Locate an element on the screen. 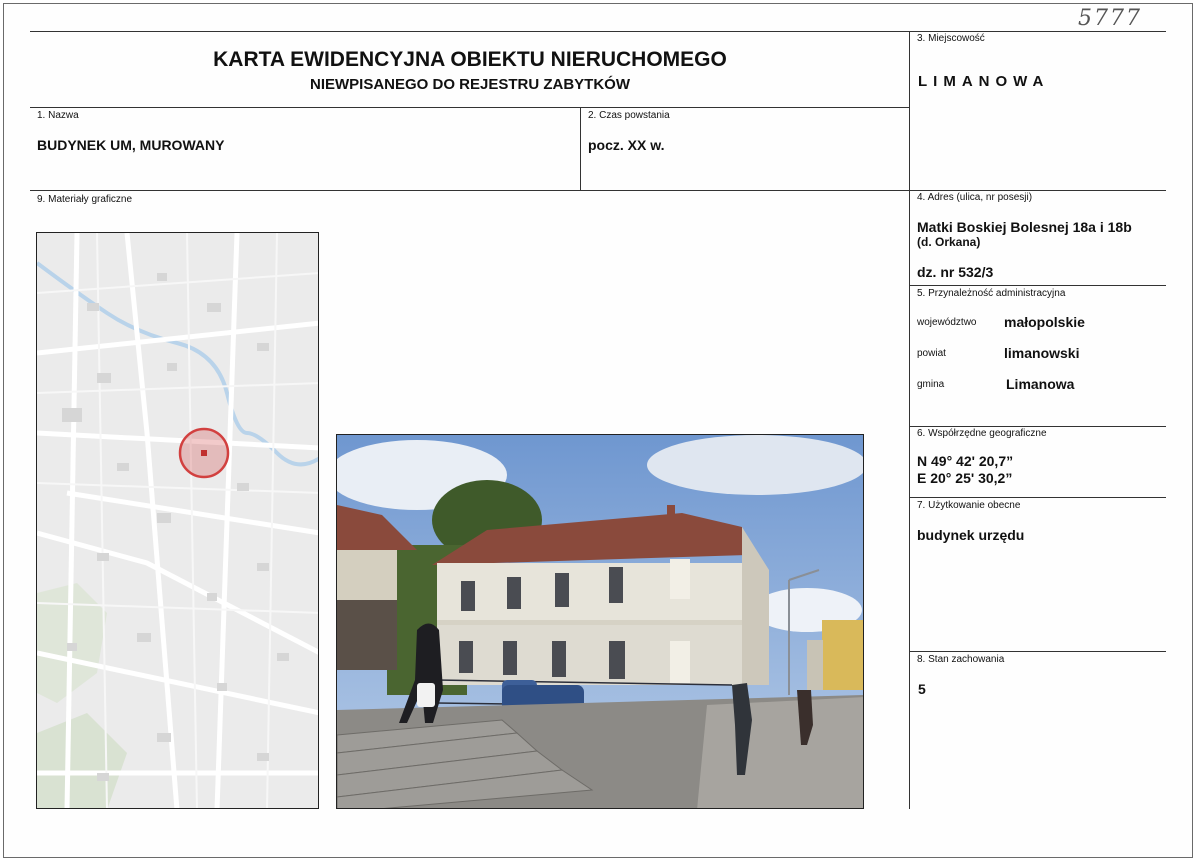 The image size is (1198, 863). stan-value: 5 is located at coordinates (922, 689).